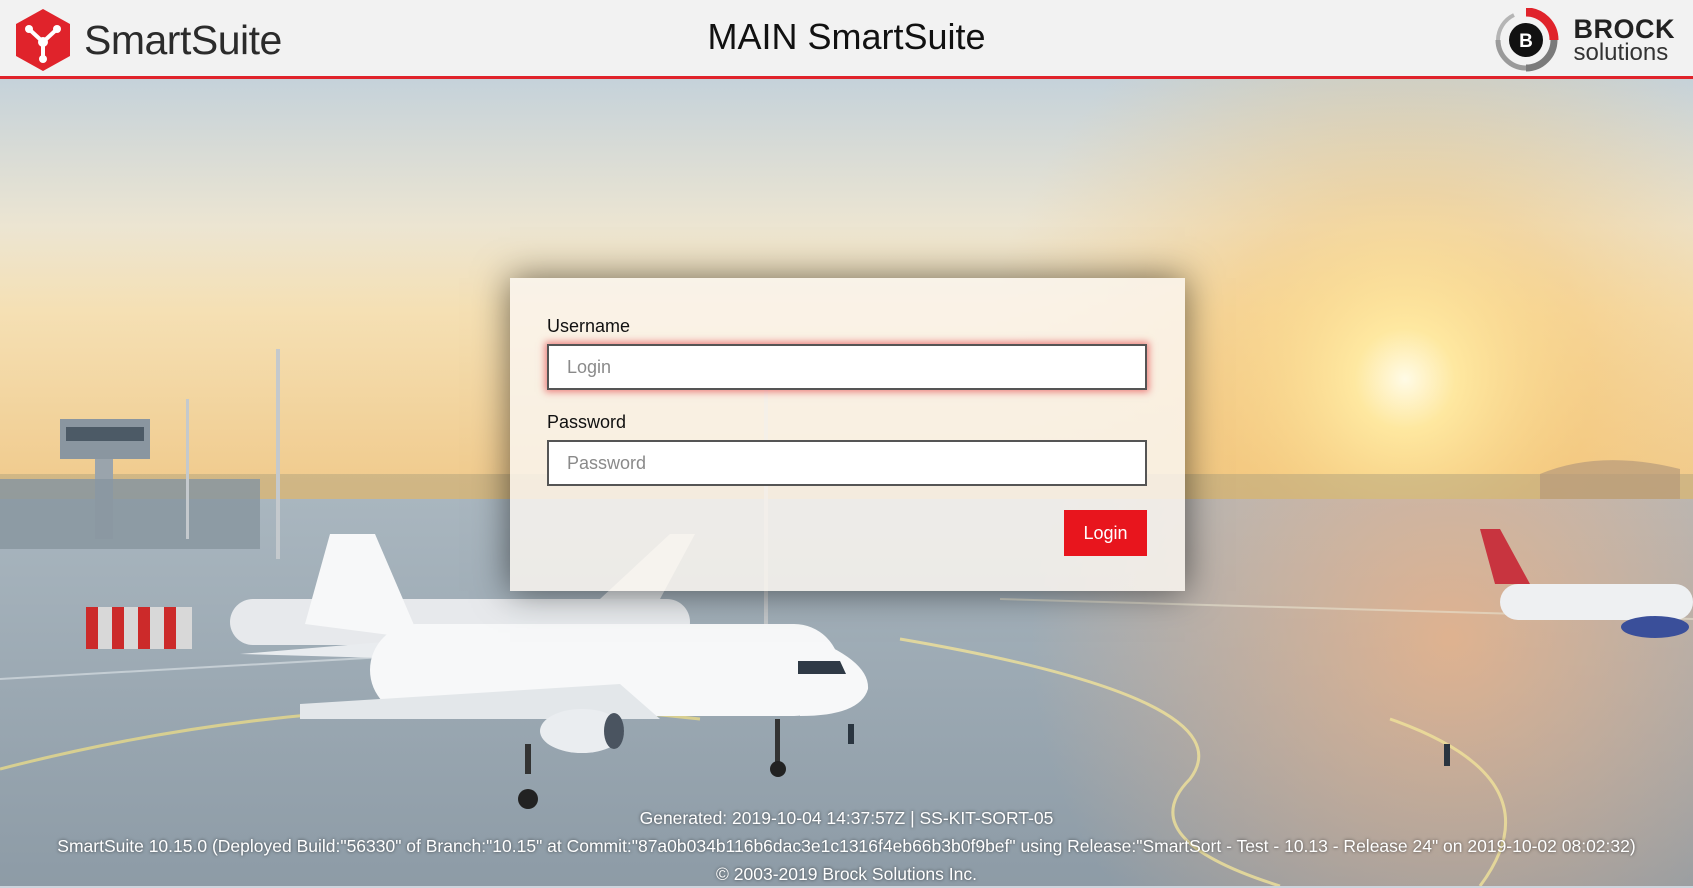 This screenshot has height=888, width=1693. What do you see at coordinates (846, 874) in the screenshot?
I see `copyright-text: © 2003-2019 Brock Solutions Inc.` at bounding box center [846, 874].